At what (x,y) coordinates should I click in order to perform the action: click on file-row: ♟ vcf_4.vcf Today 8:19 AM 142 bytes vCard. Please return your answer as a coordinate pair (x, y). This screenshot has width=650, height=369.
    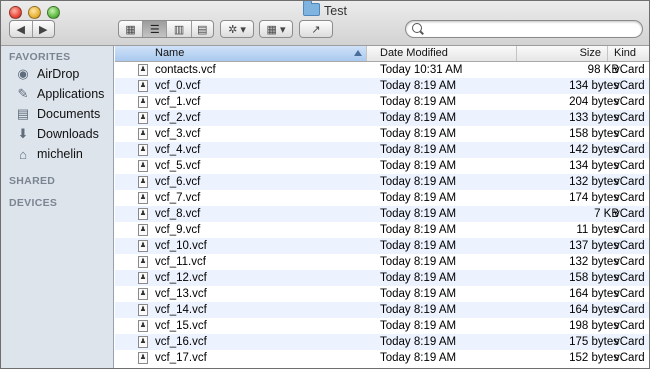
    Looking at the image, I should click on (382, 150).